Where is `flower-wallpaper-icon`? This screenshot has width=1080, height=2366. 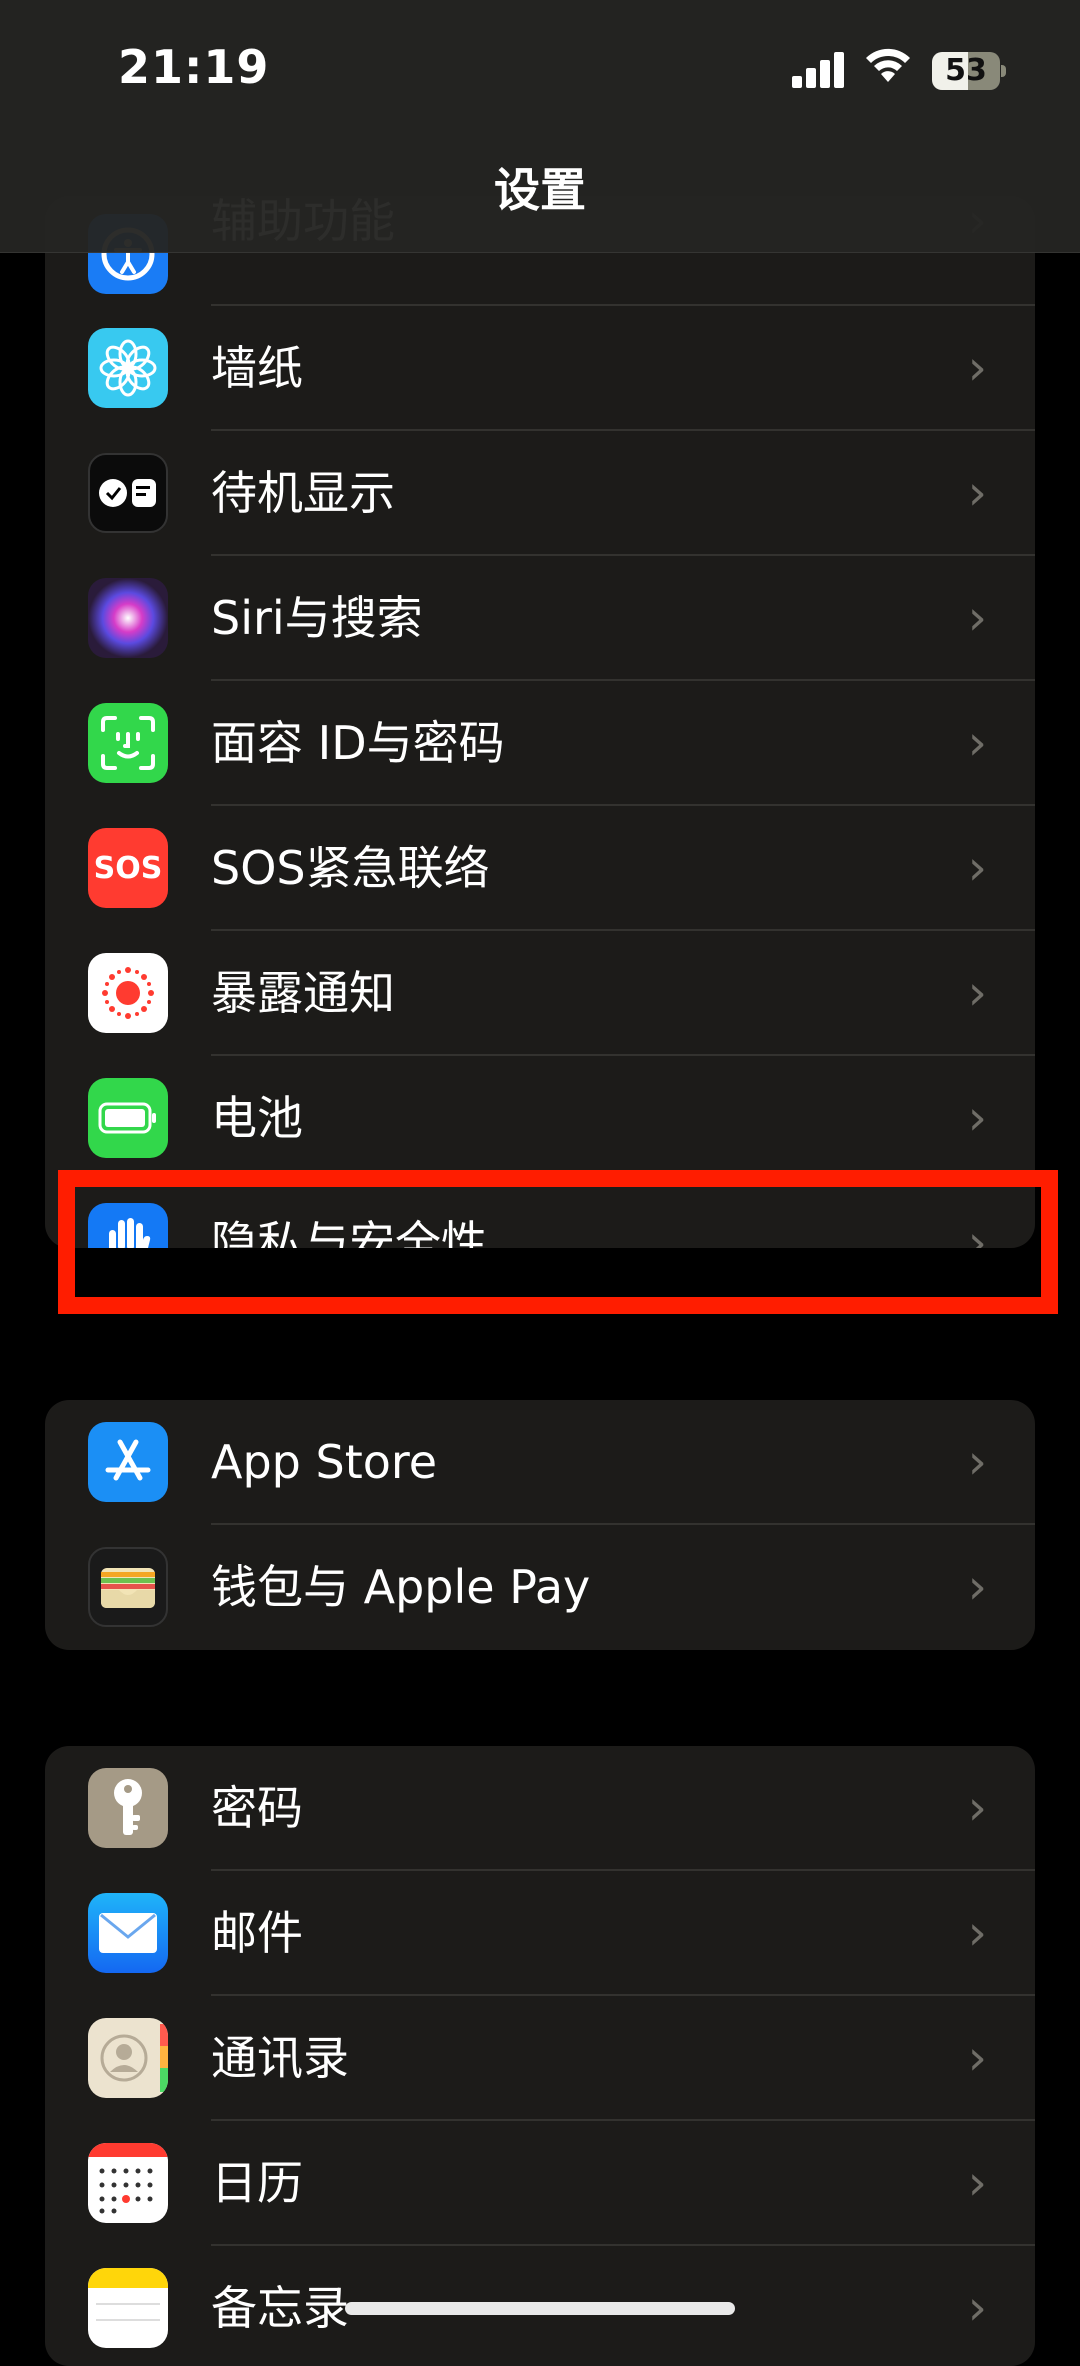 flower-wallpaper-icon is located at coordinates (128, 368).